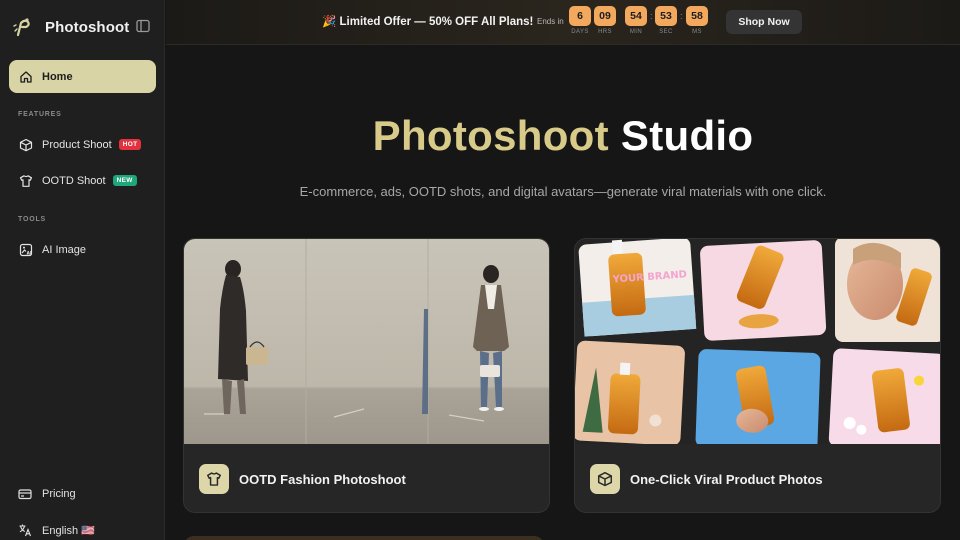 This screenshot has height=540, width=960. I want to click on shop-now-button: Shop Now, so click(764, 22).